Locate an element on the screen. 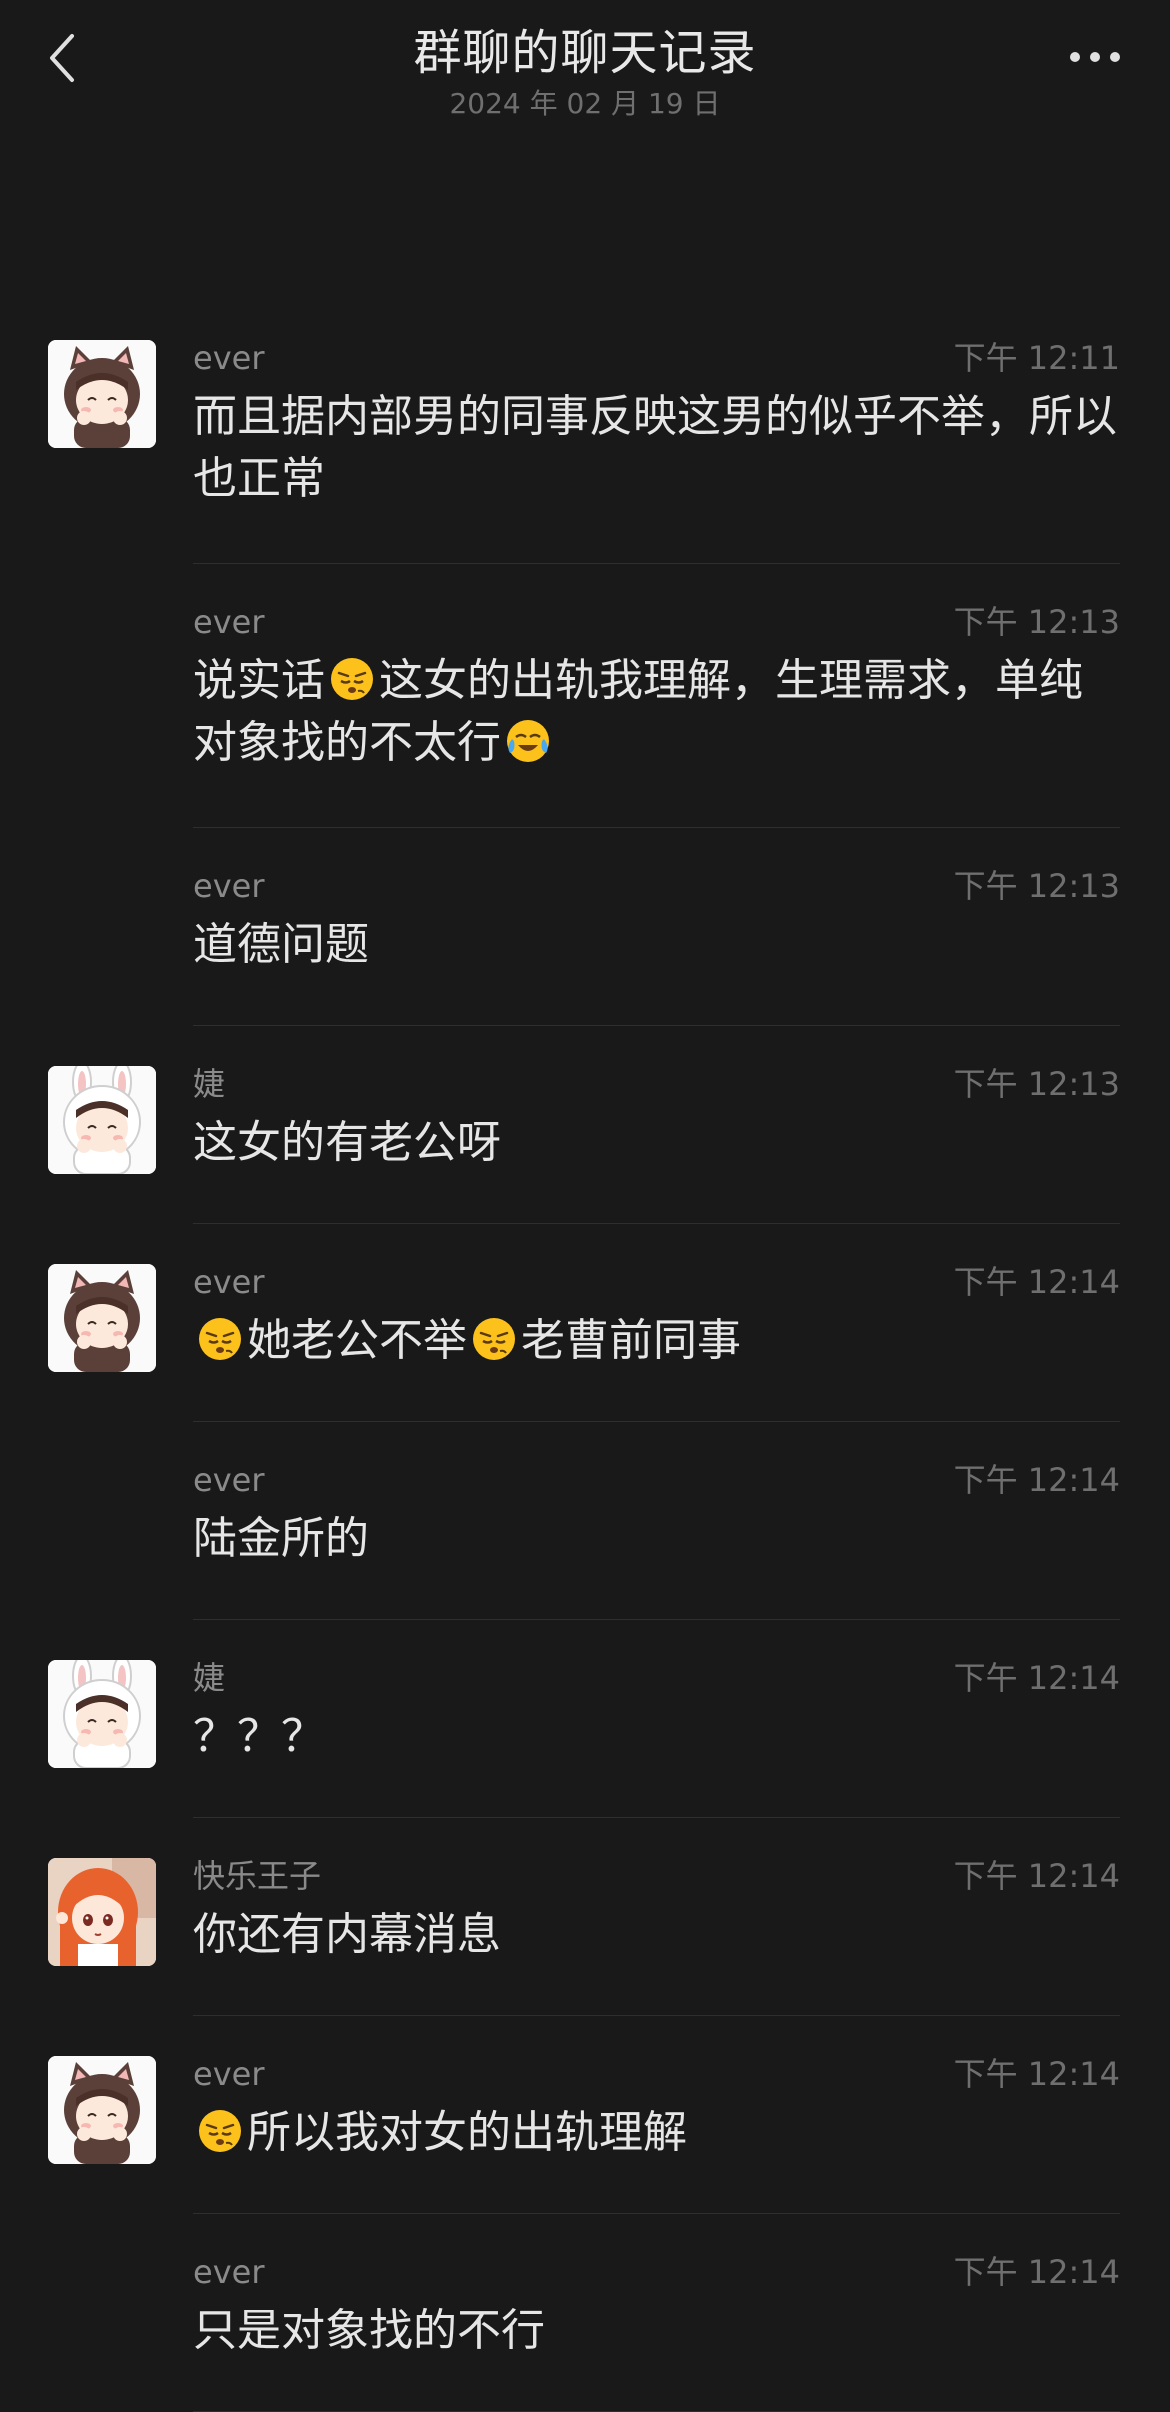 This screenshot has height=2412, width=1170. message-text-segment: 说实话 is located at coordinates (259, 680).